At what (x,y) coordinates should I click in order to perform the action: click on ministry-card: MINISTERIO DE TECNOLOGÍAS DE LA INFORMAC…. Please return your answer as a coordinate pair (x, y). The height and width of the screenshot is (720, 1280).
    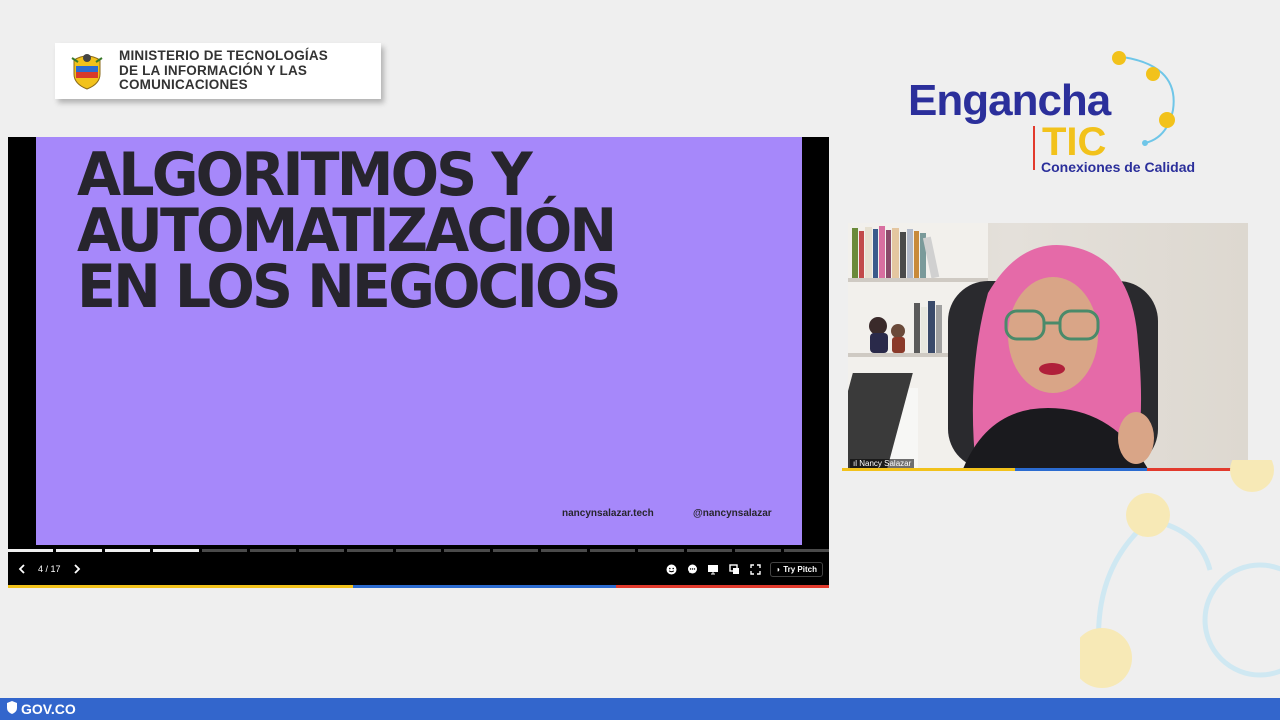
    Looking at the image, I should click on (218, 71).